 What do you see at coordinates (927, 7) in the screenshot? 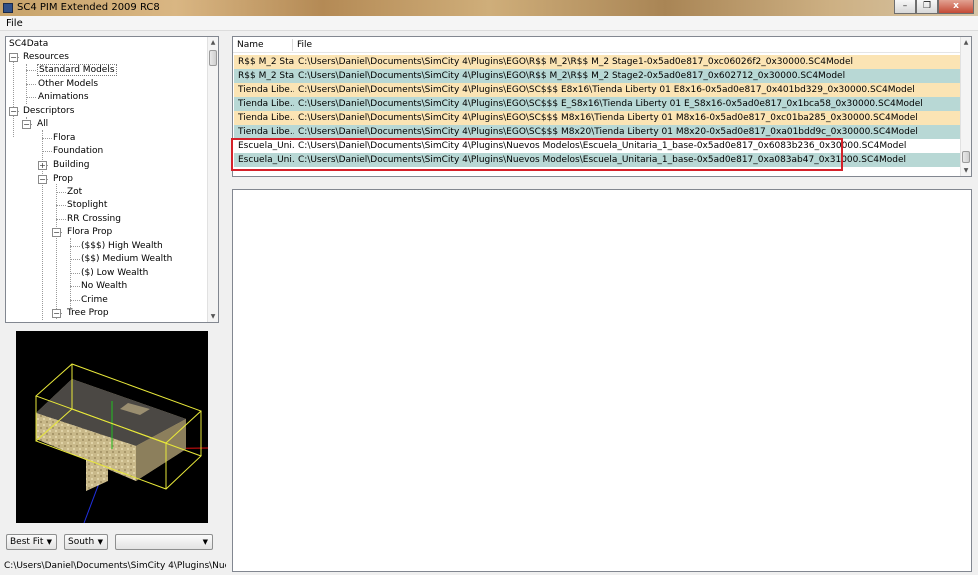
I see `maximize-button: ❐` at bounding box center [927, 7].